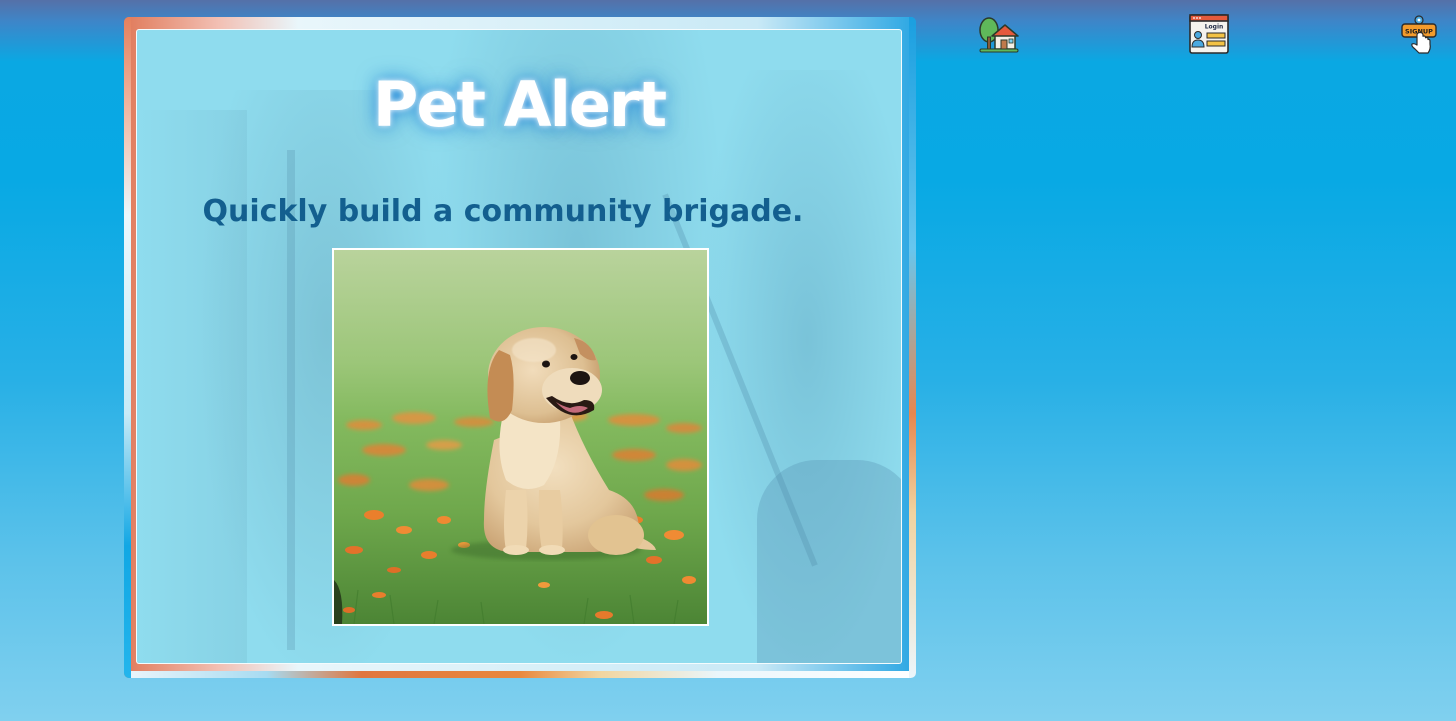 The image size is (1456, 721). Describe the element at coordinates (503, 211) in the screenshot. I see `page-subtitle: Quickly build a community brigade.` at that location.